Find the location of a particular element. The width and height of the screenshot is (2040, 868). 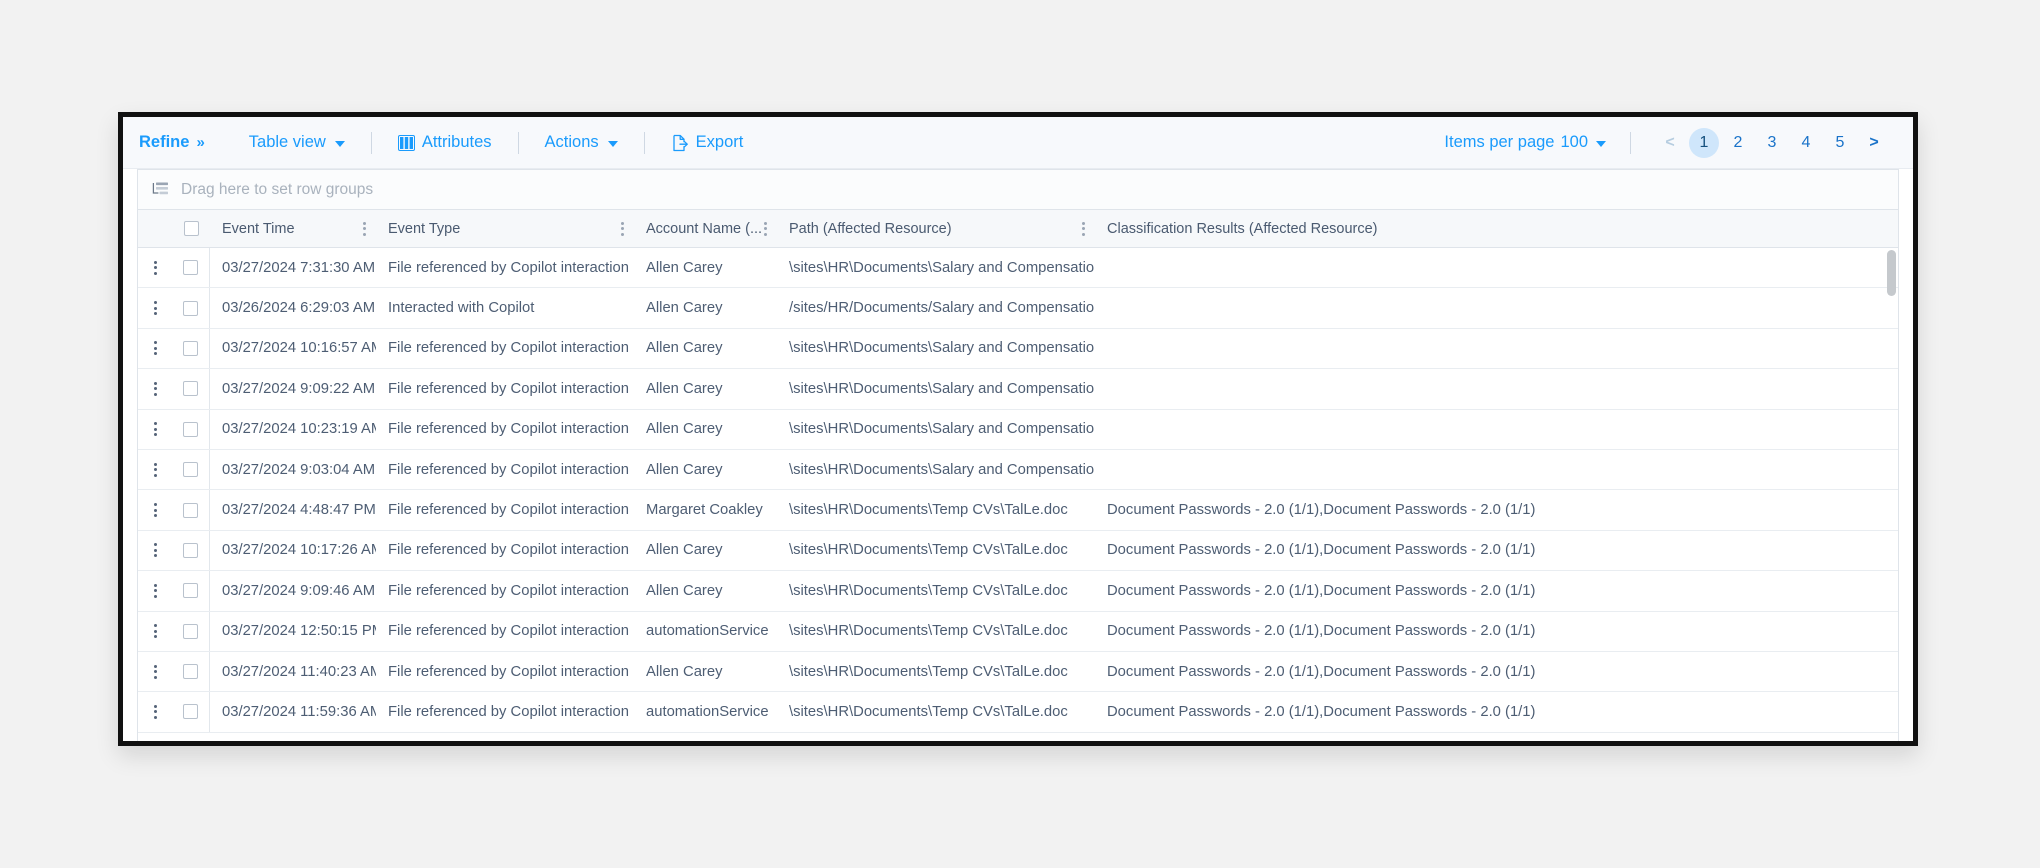

export-label: Export is located at coordinates (719, 142).